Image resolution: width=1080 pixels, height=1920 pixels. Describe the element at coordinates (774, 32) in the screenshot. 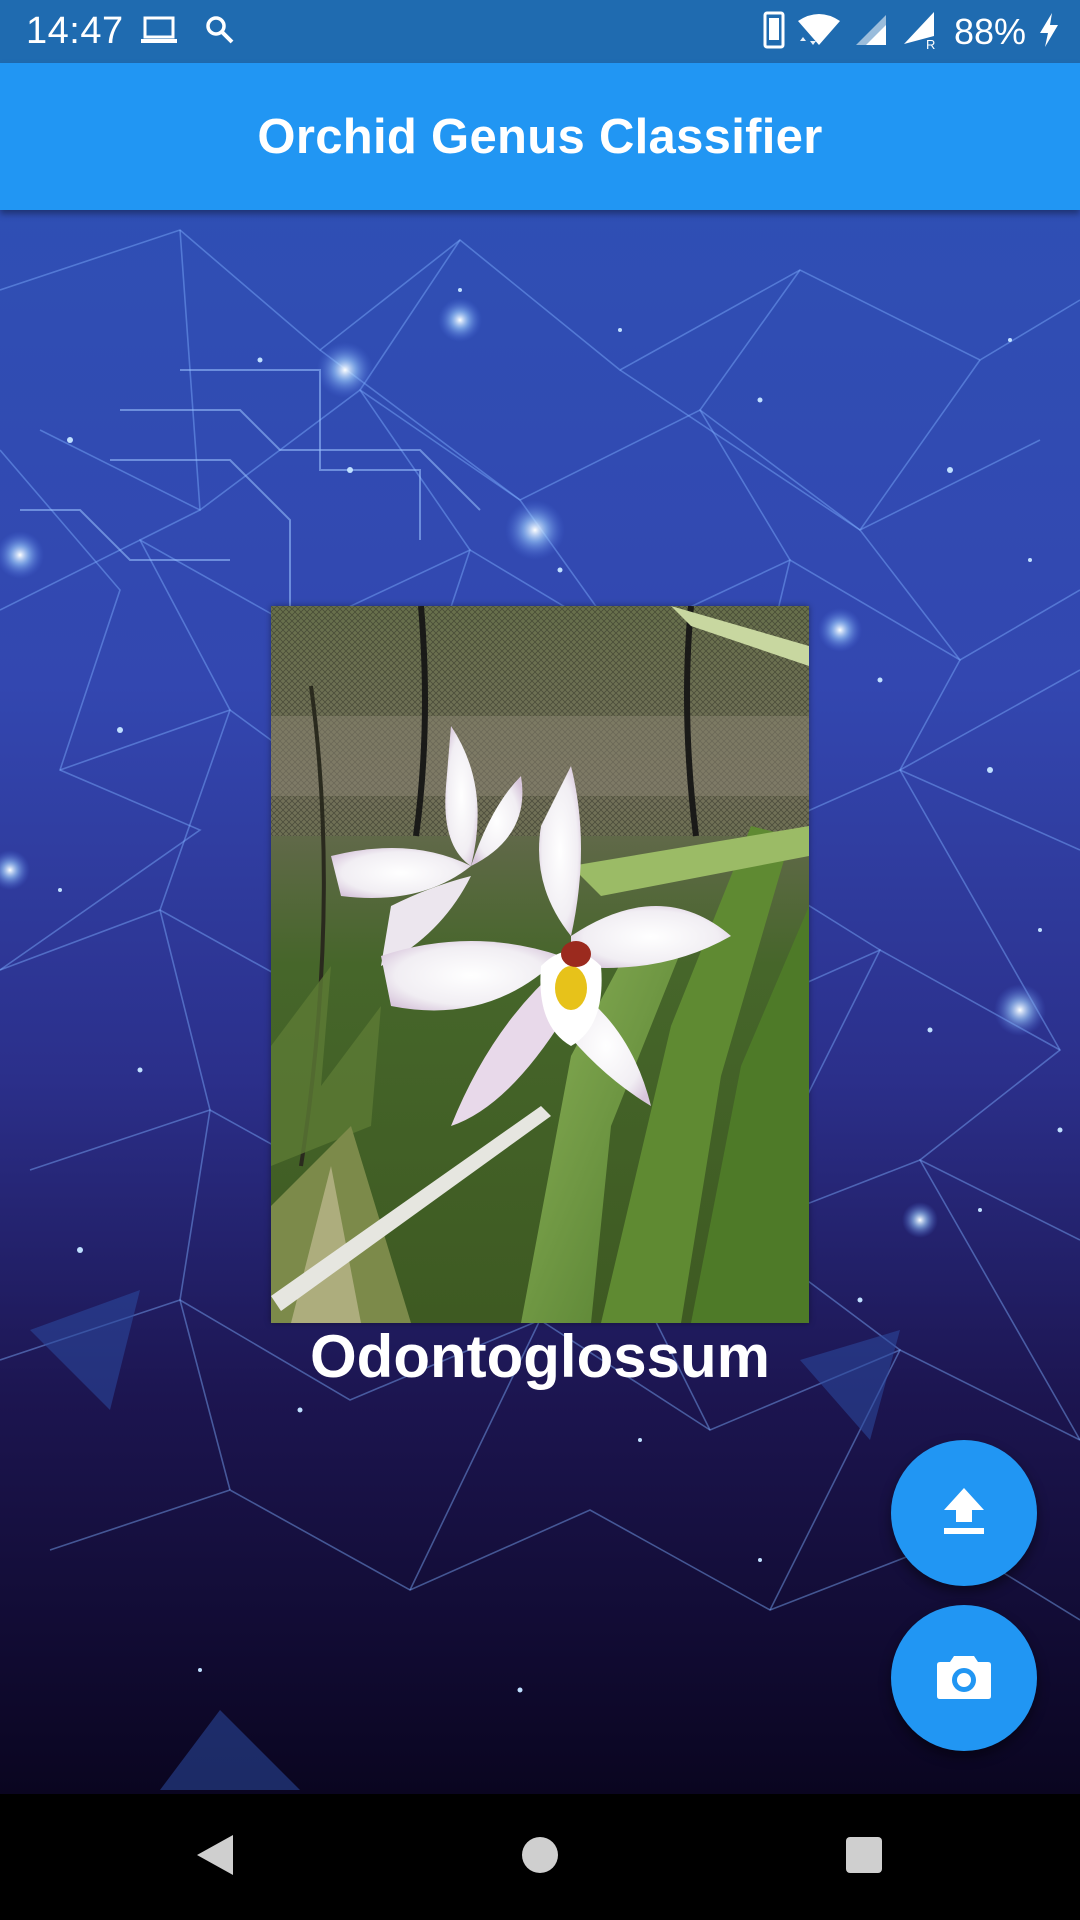

I see `phone-icon` at that location.